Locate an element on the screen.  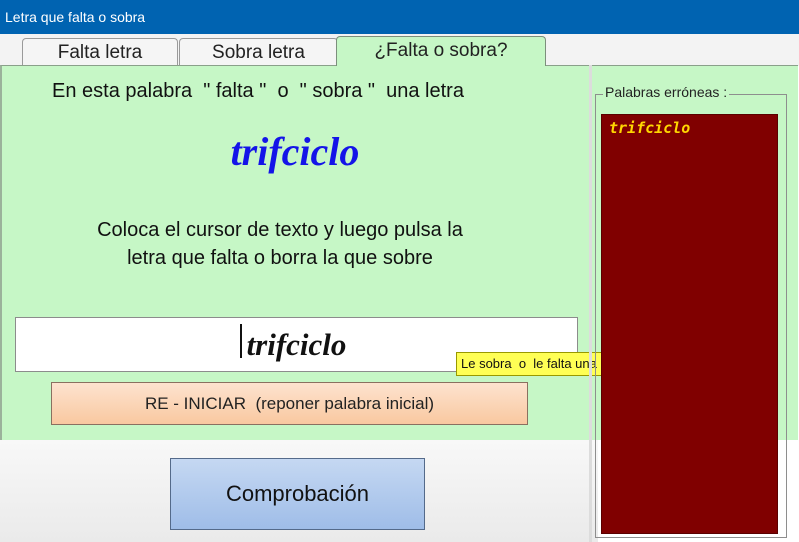
reset-button: RE - INICIAR (reponer palabra inicial) is located at coordinates (289, 403).